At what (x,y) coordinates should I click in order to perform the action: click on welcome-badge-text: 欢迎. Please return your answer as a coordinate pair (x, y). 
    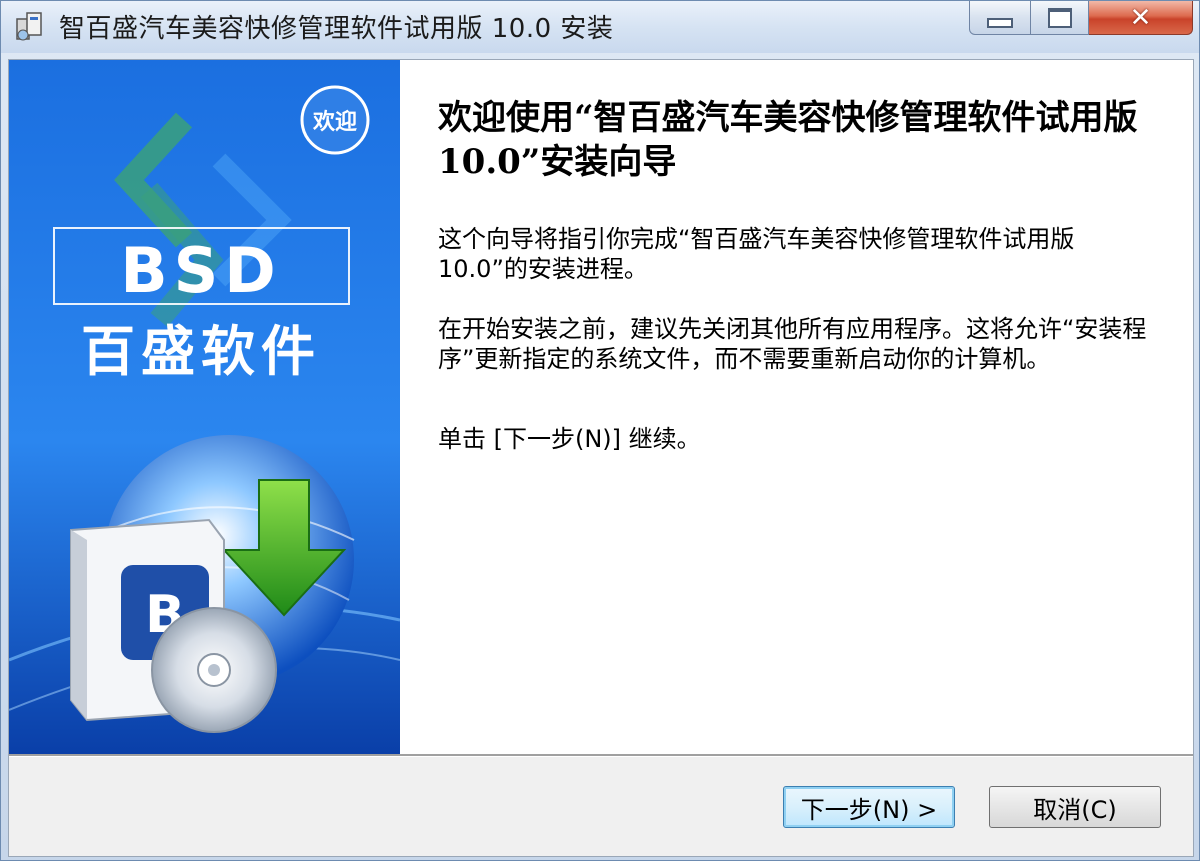
    Looking at the image, I should click on (334, 122).